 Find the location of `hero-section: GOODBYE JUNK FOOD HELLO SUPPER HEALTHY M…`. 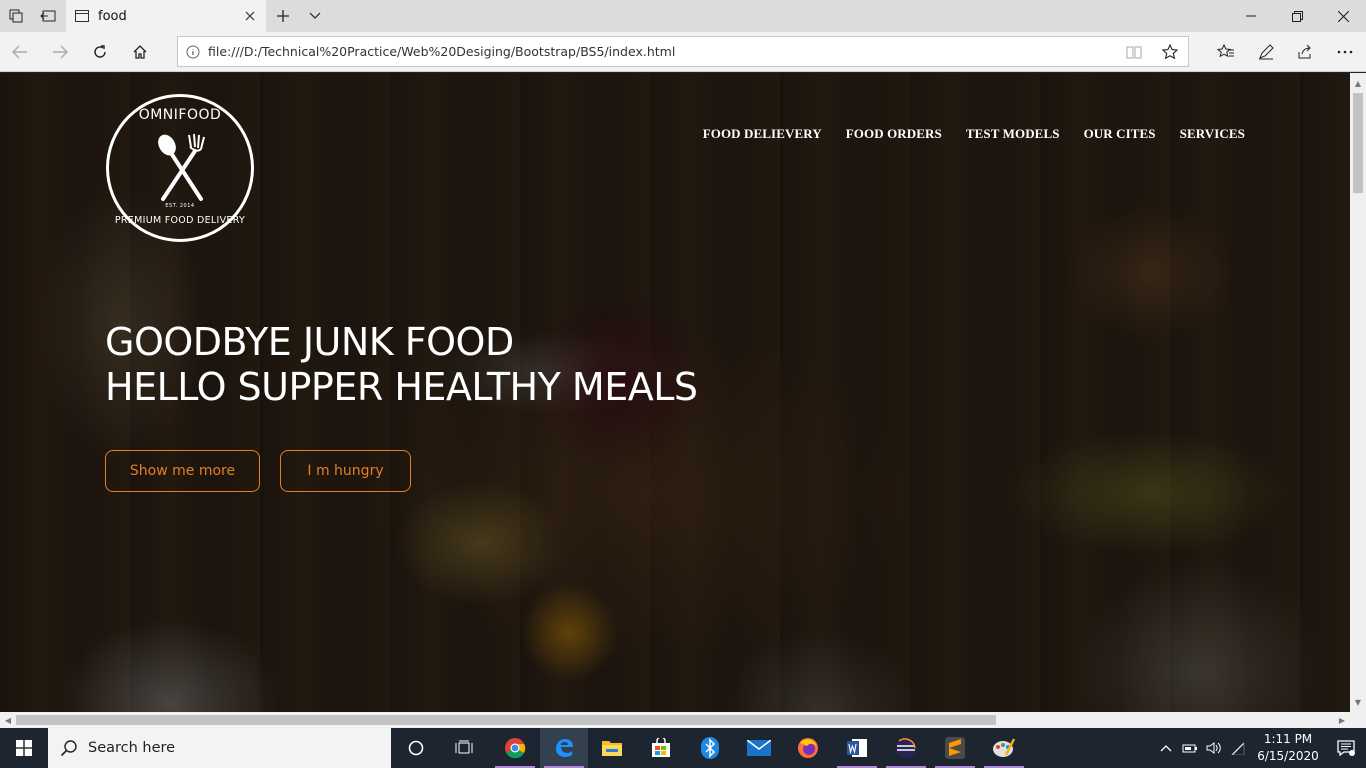

hero-section: GOODBYE JUNK FOOD HELLO SUPPER HEALTHY M… is located at coordinates (401, 406).